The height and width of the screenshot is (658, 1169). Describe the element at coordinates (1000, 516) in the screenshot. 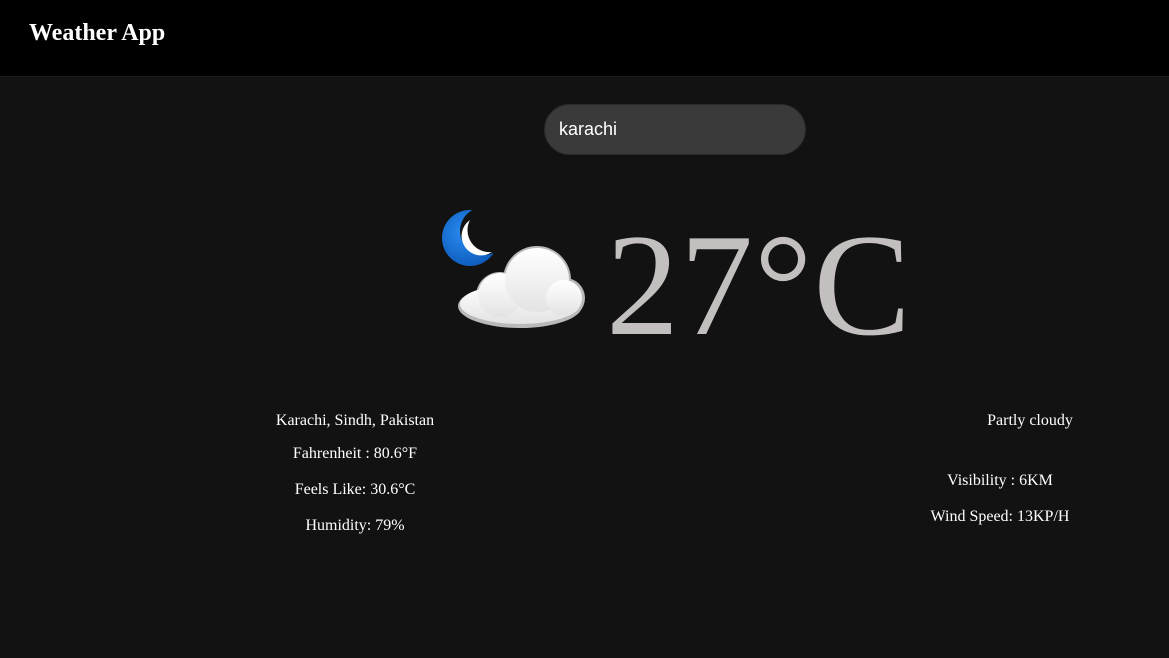

I see `wind-speed-label: Wind Speed: 13KP/H` at that location.